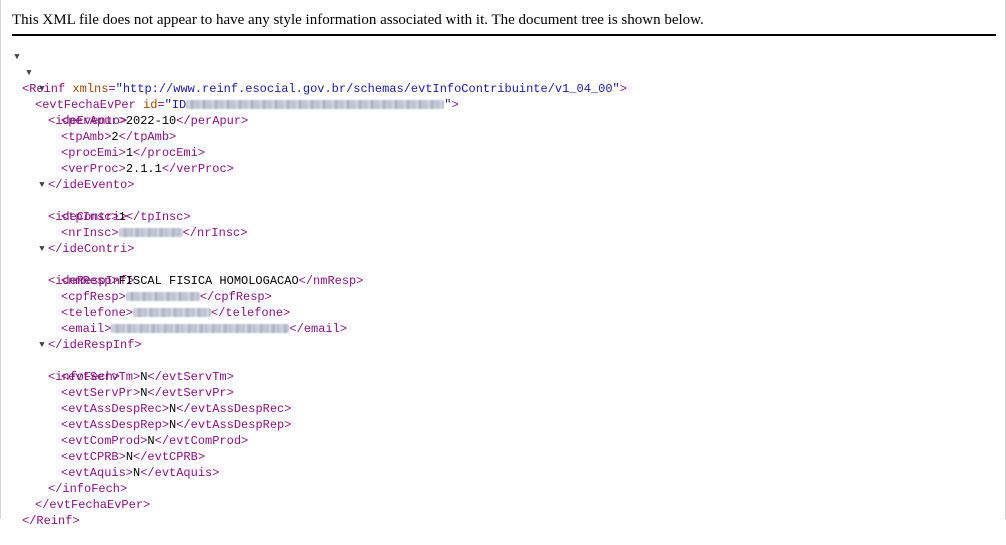 The width and height of the screenshot is (1006, 545). I want to click on evtaquis-line: <evtAquis>N</evtAquis>, so click(140, 473).